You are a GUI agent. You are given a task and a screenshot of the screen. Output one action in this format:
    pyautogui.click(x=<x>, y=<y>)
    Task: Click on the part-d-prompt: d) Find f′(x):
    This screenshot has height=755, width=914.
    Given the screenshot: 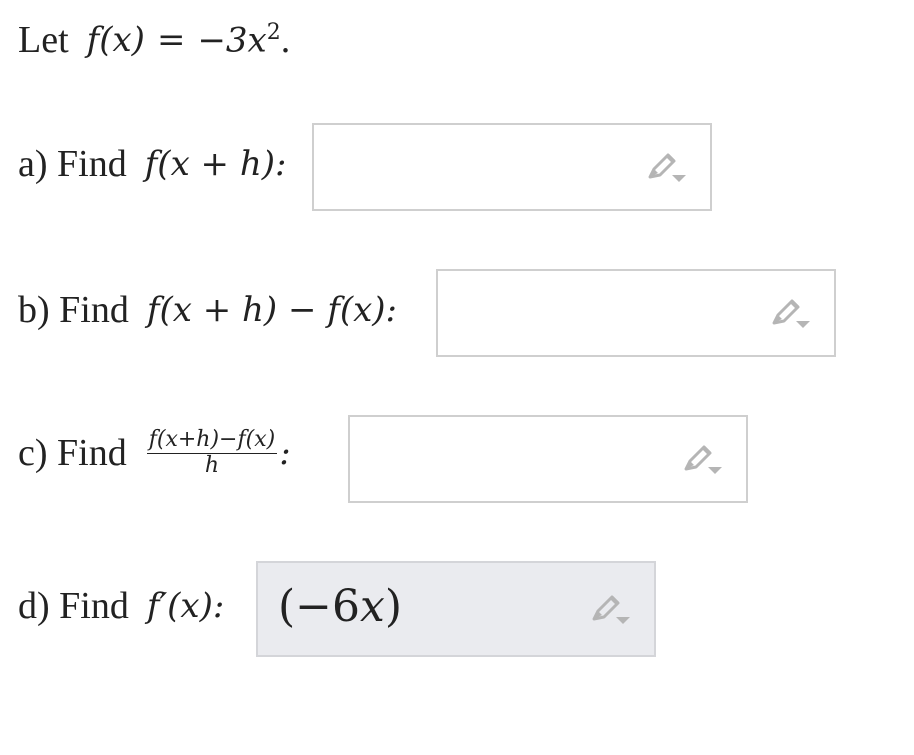 What is the action you would take?
    pyautogui.click(x=121, y=606)
    